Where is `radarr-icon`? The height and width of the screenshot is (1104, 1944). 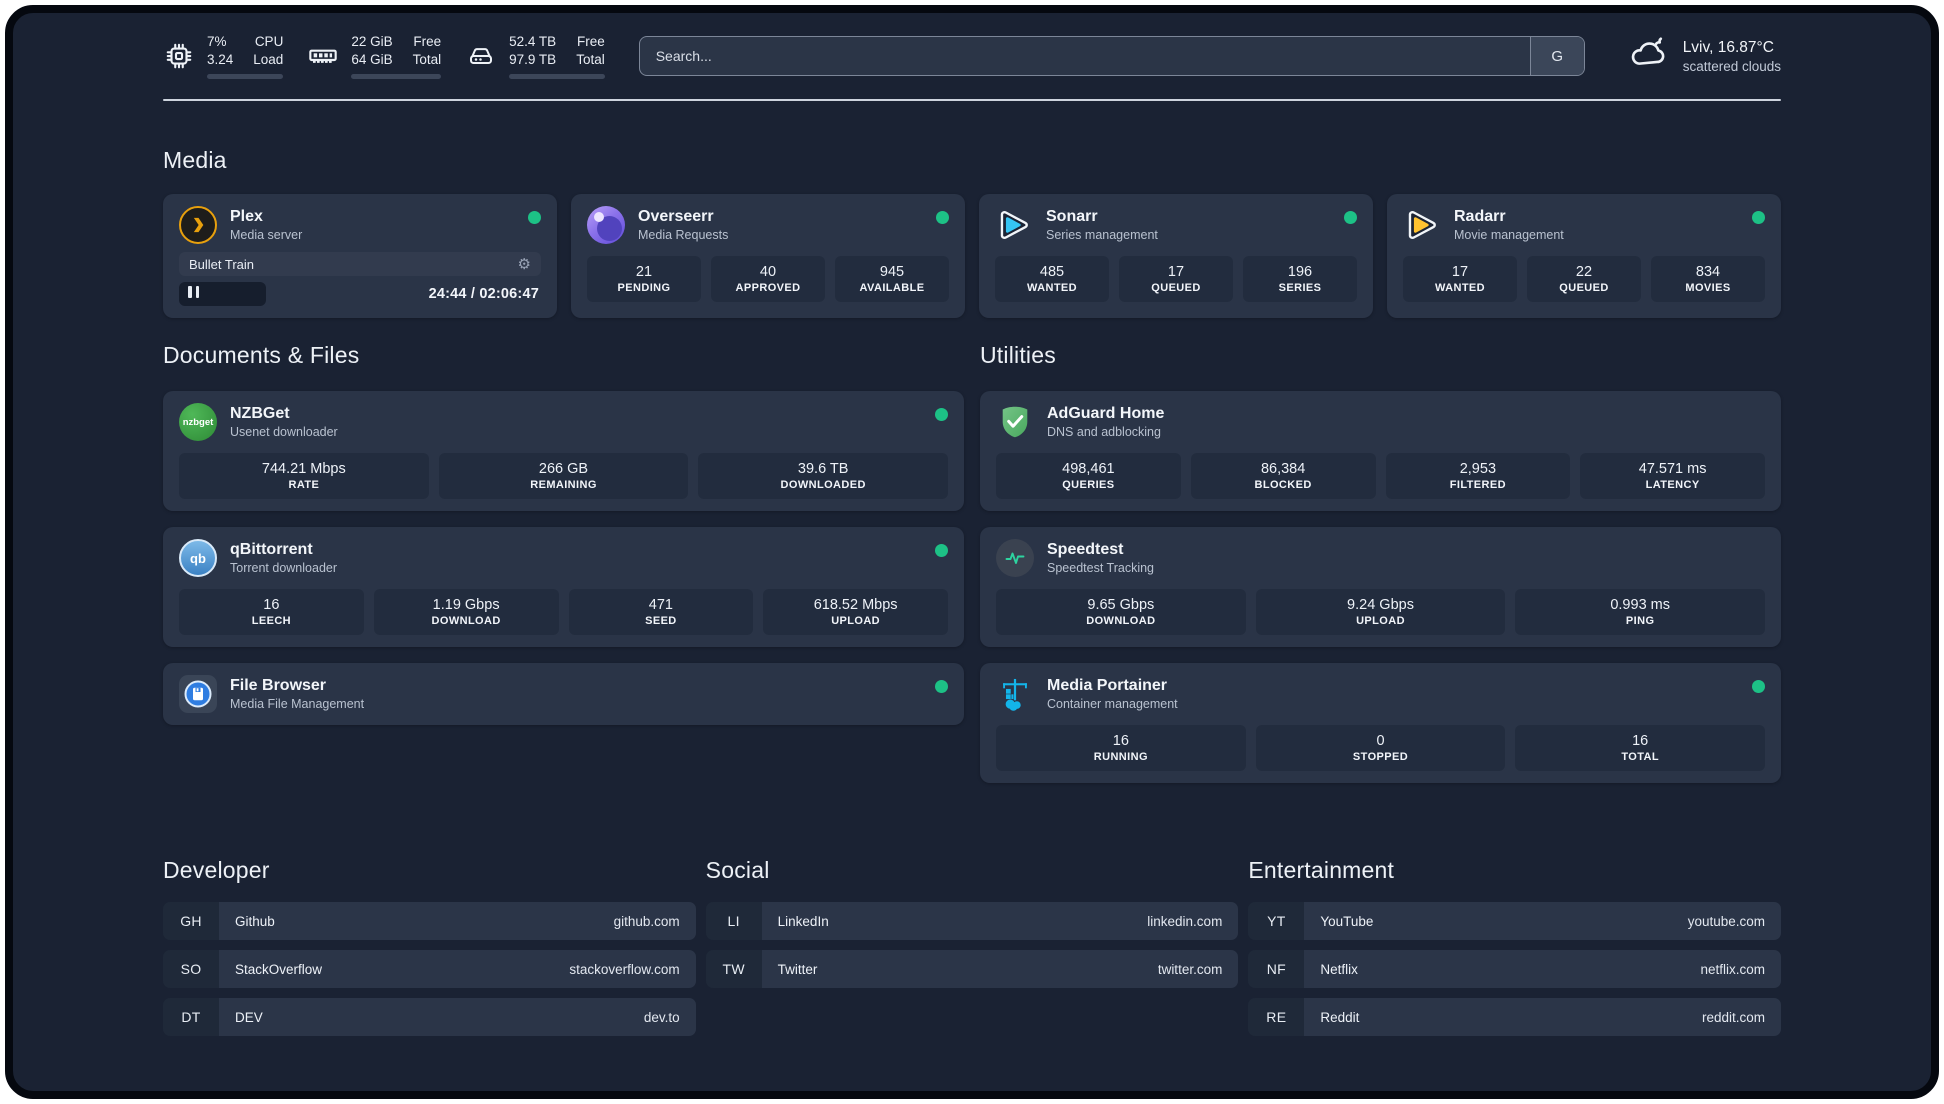
radarr-icon is located at coordinates (1422, 225).